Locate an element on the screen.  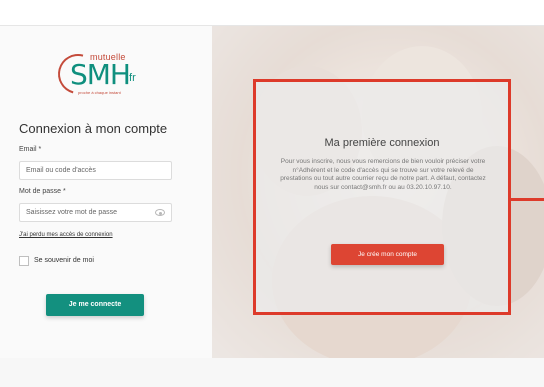
remember-label: Se souvenir de moi is located at coordinates (64, 260).